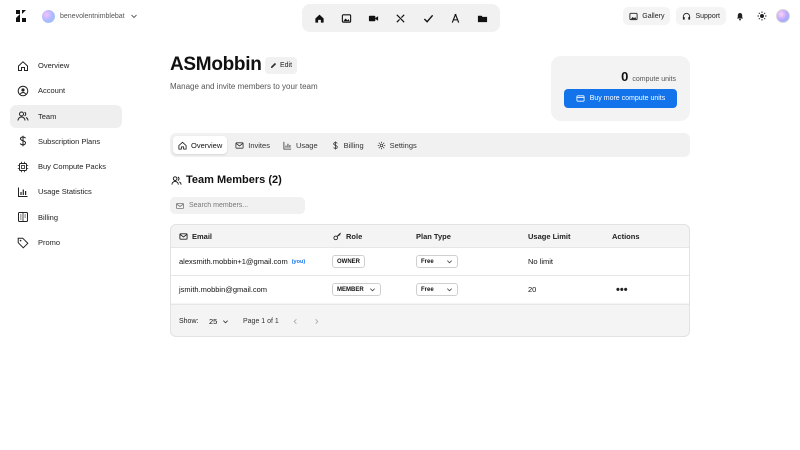 Image resolution: width=800 pixels, height=450 pixels. I want to click on page-subtitle: Manage and invite members to your team, so click(244, 86).